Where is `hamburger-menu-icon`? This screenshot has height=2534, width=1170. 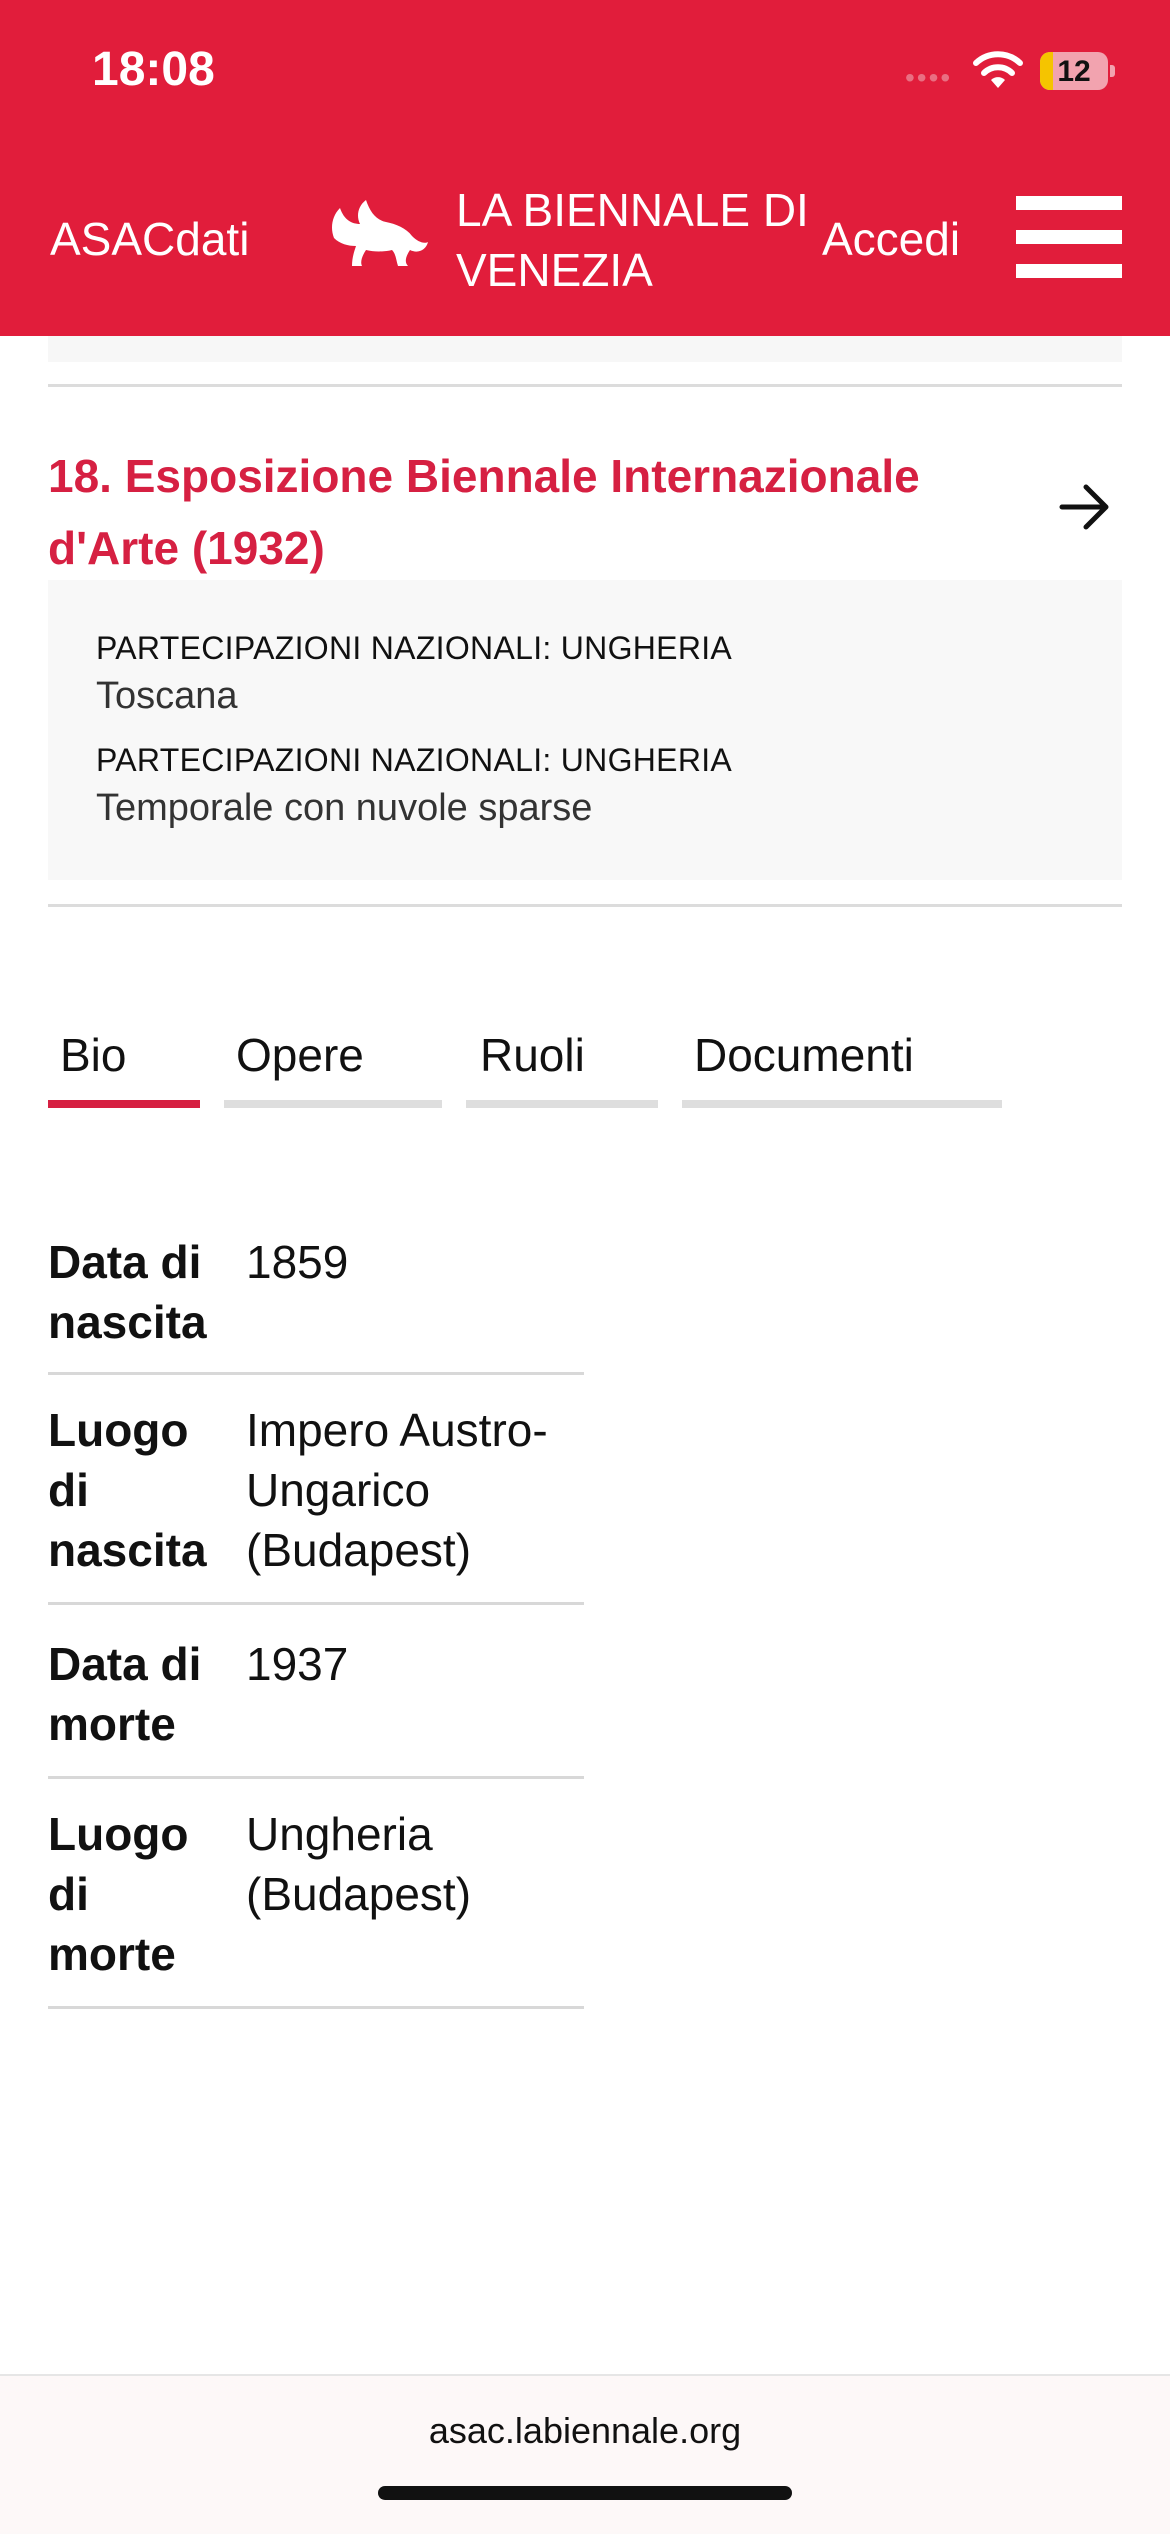 hamburger-menu-icon is located at coordinates (1069, 237).